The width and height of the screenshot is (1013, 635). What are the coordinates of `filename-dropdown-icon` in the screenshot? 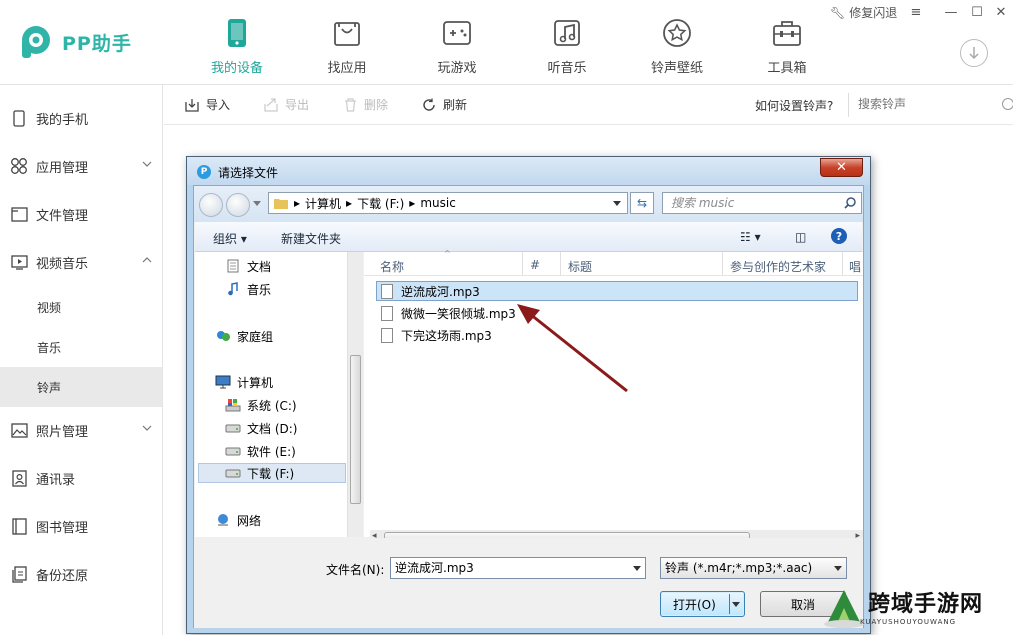 It's located at (637, 568).